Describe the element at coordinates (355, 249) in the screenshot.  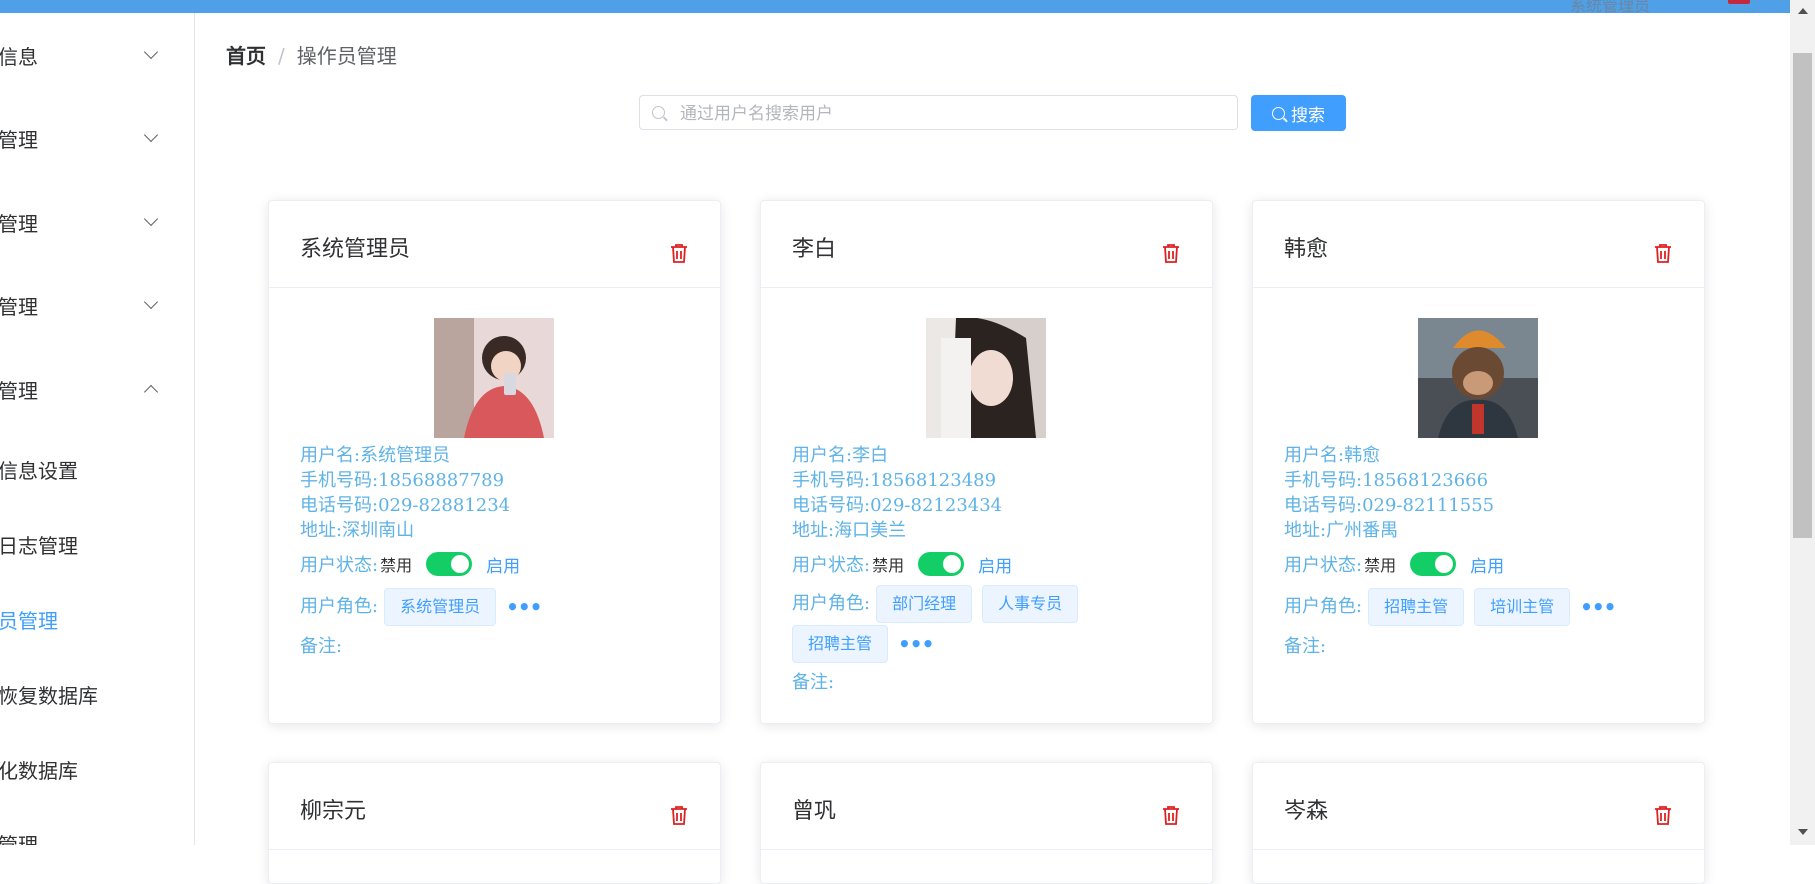
I see `card-title: 系统管理员` at that location.